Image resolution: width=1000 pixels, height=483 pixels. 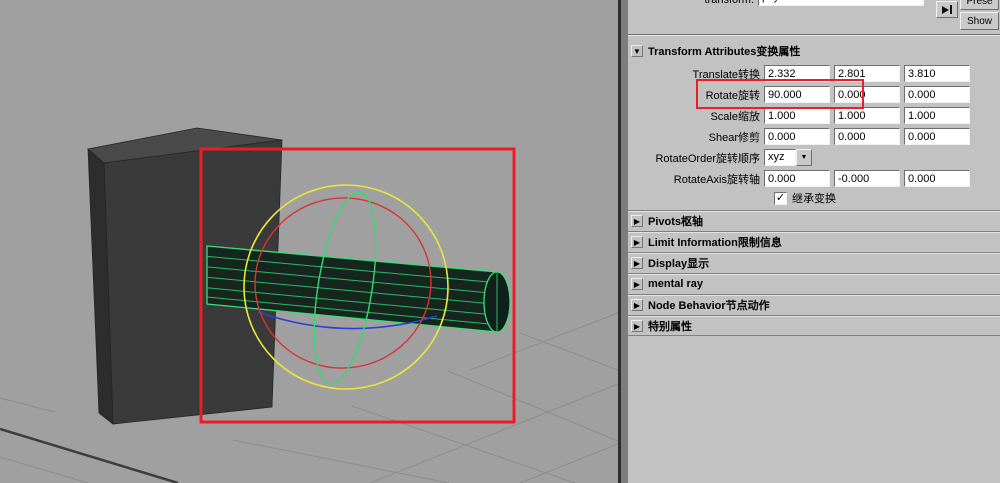 I want to click on scale-x-field, so click(x=797, y=115).